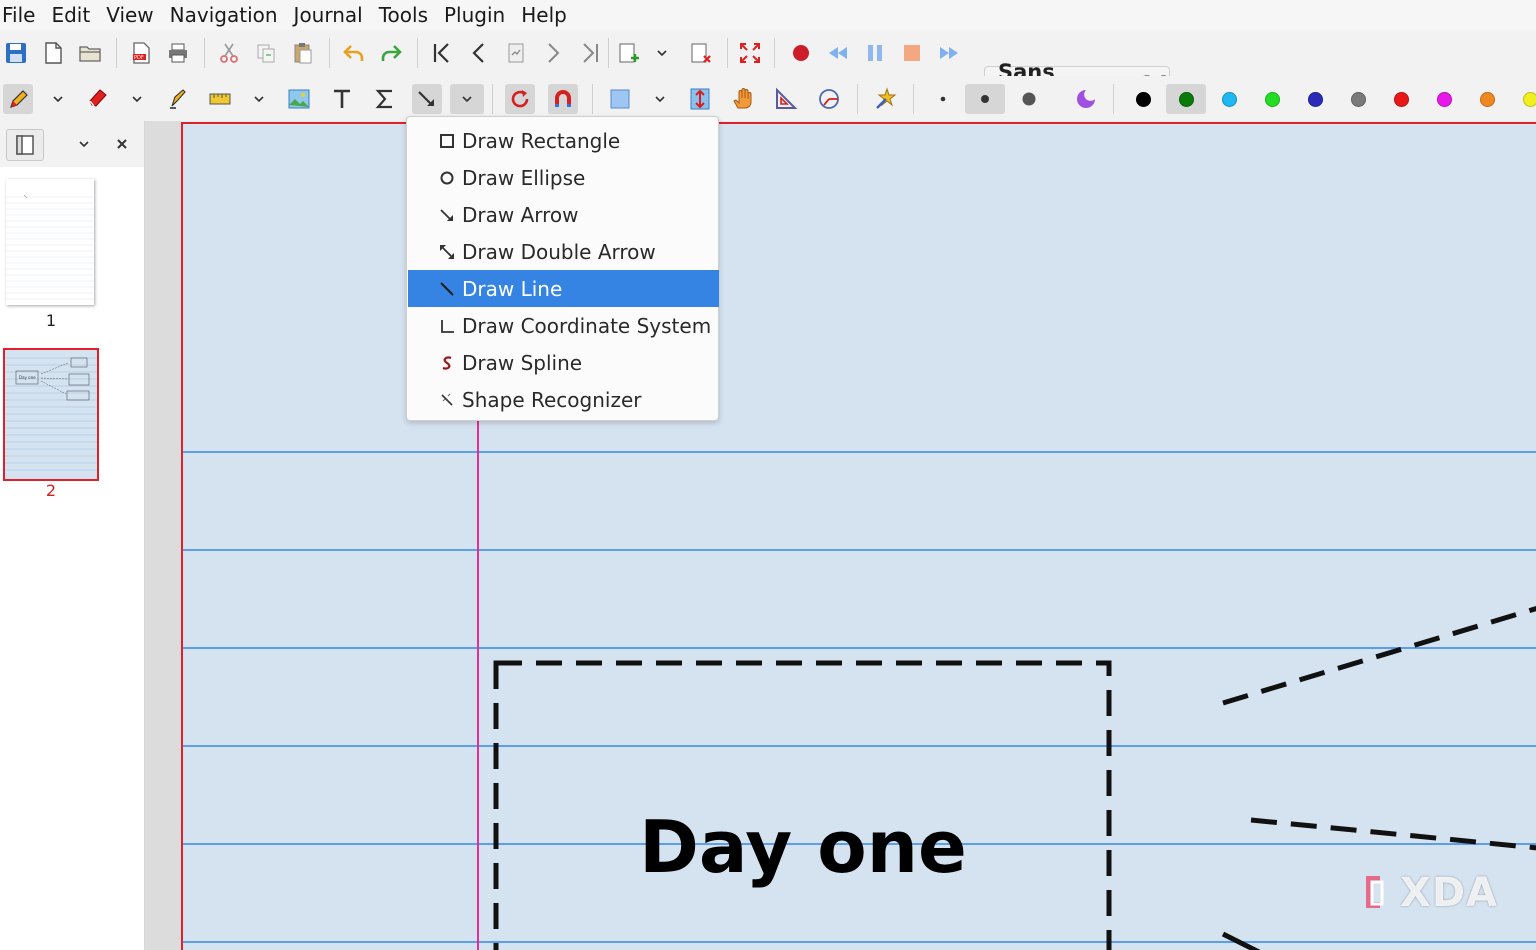 The image size is (1536, 950). Describe the element at coordinates (51, 414) in the screenshot. I see `page-thumbnail-2: Day one` at that location.